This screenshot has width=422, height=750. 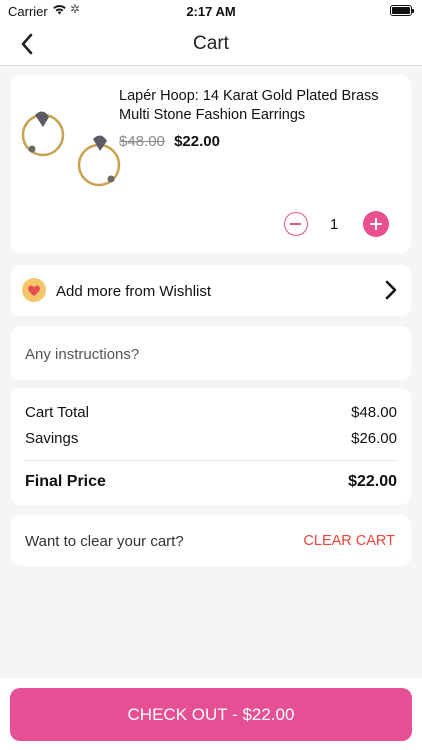 I want to click on checkout-button: CHECK OUT - $22.00, so click(x=211, y=714).